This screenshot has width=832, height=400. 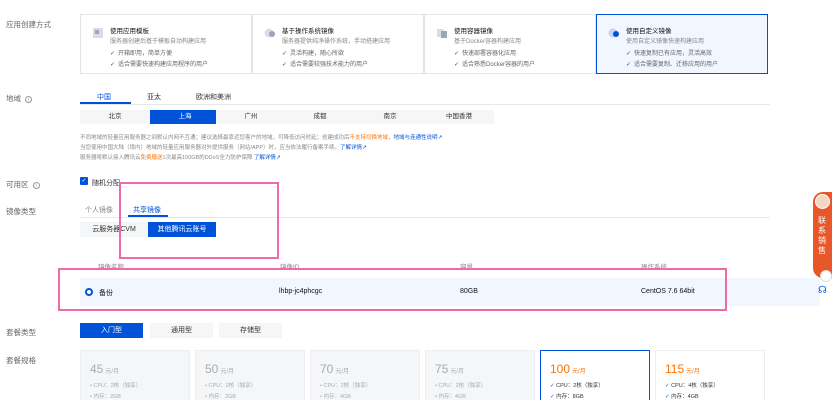 What do you see at coordinates (145, 54) in the screenshot?
I see `card-benefit: 开箱即用，简单方便` at bounding box center [145, 54].